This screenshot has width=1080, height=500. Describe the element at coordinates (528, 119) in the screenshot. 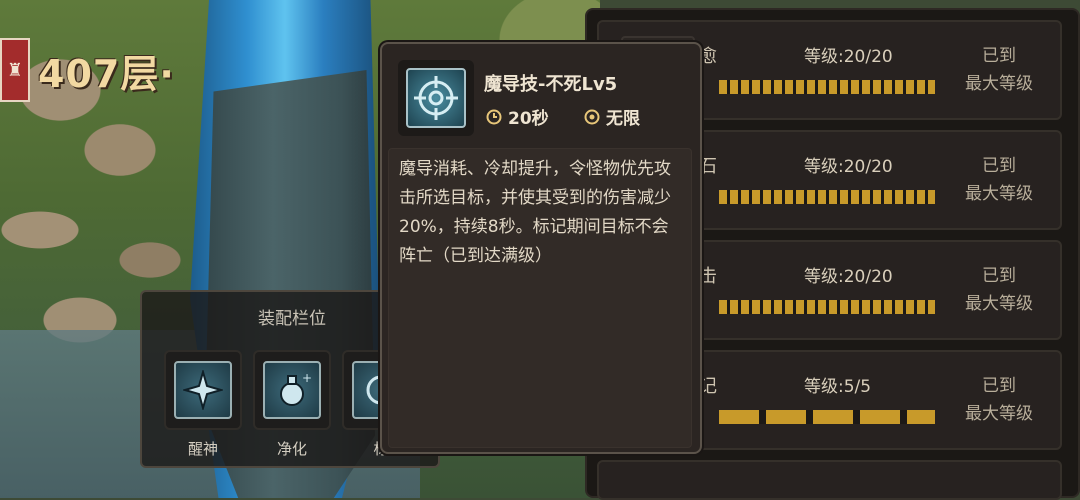

I see `cooldown-value: 20秒` at that location.